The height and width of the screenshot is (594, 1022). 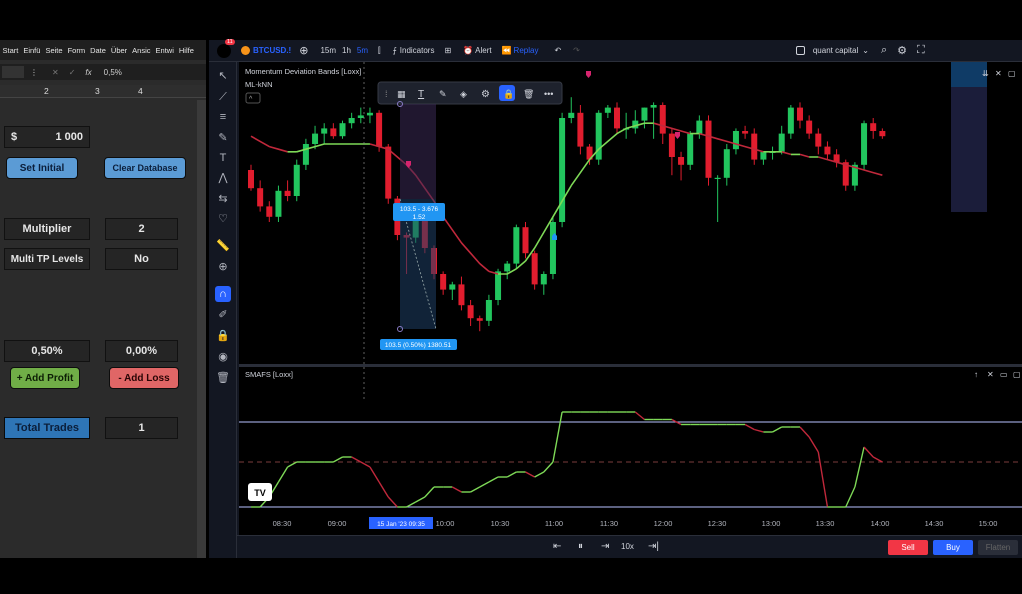 I want to click on indicators-button: Indicators, so click(x=417, y=50).